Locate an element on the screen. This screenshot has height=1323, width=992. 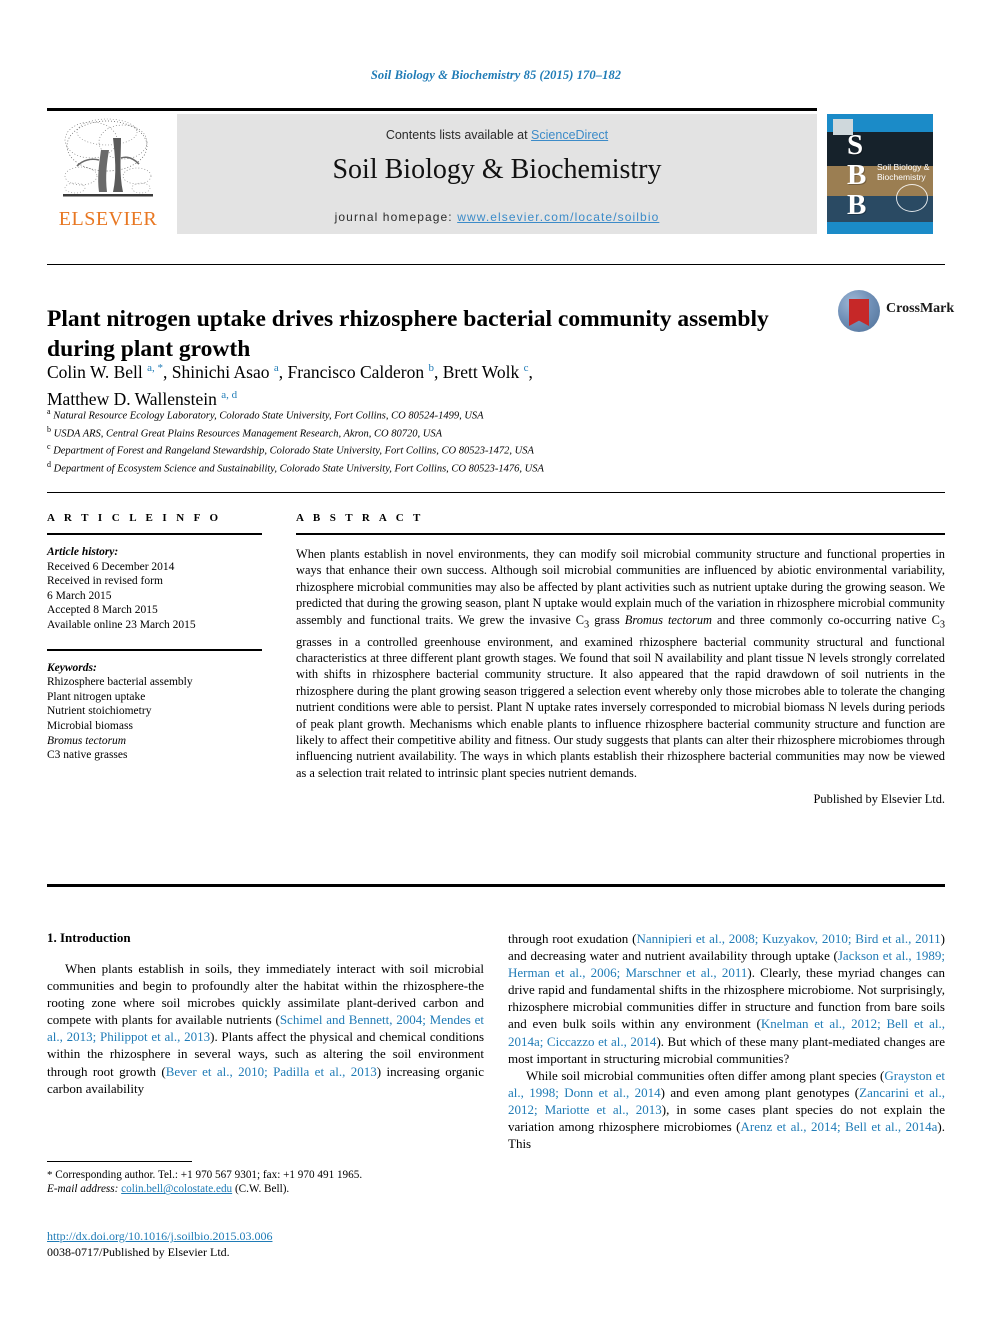
journal-title: Soil Biology & Biochemistry is located at coordinates (497, 169).